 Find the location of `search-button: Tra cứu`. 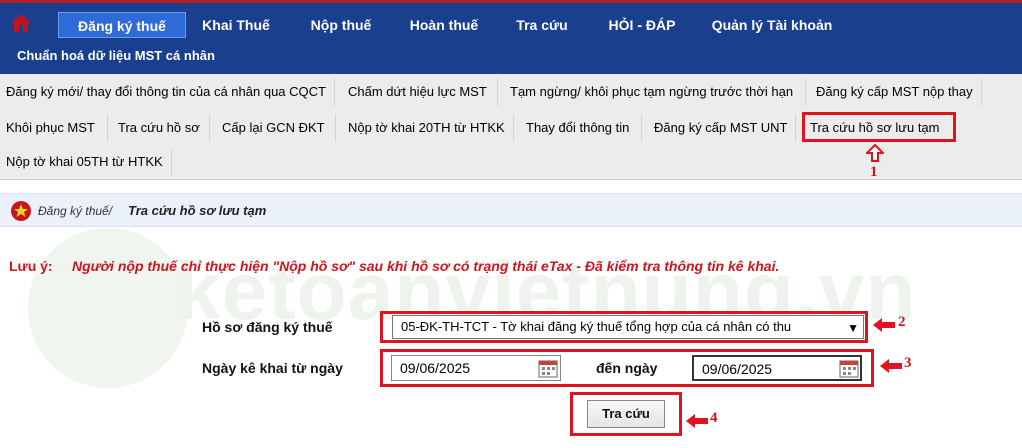

search-button: Tra cứu is located at coordinates (626, 414).